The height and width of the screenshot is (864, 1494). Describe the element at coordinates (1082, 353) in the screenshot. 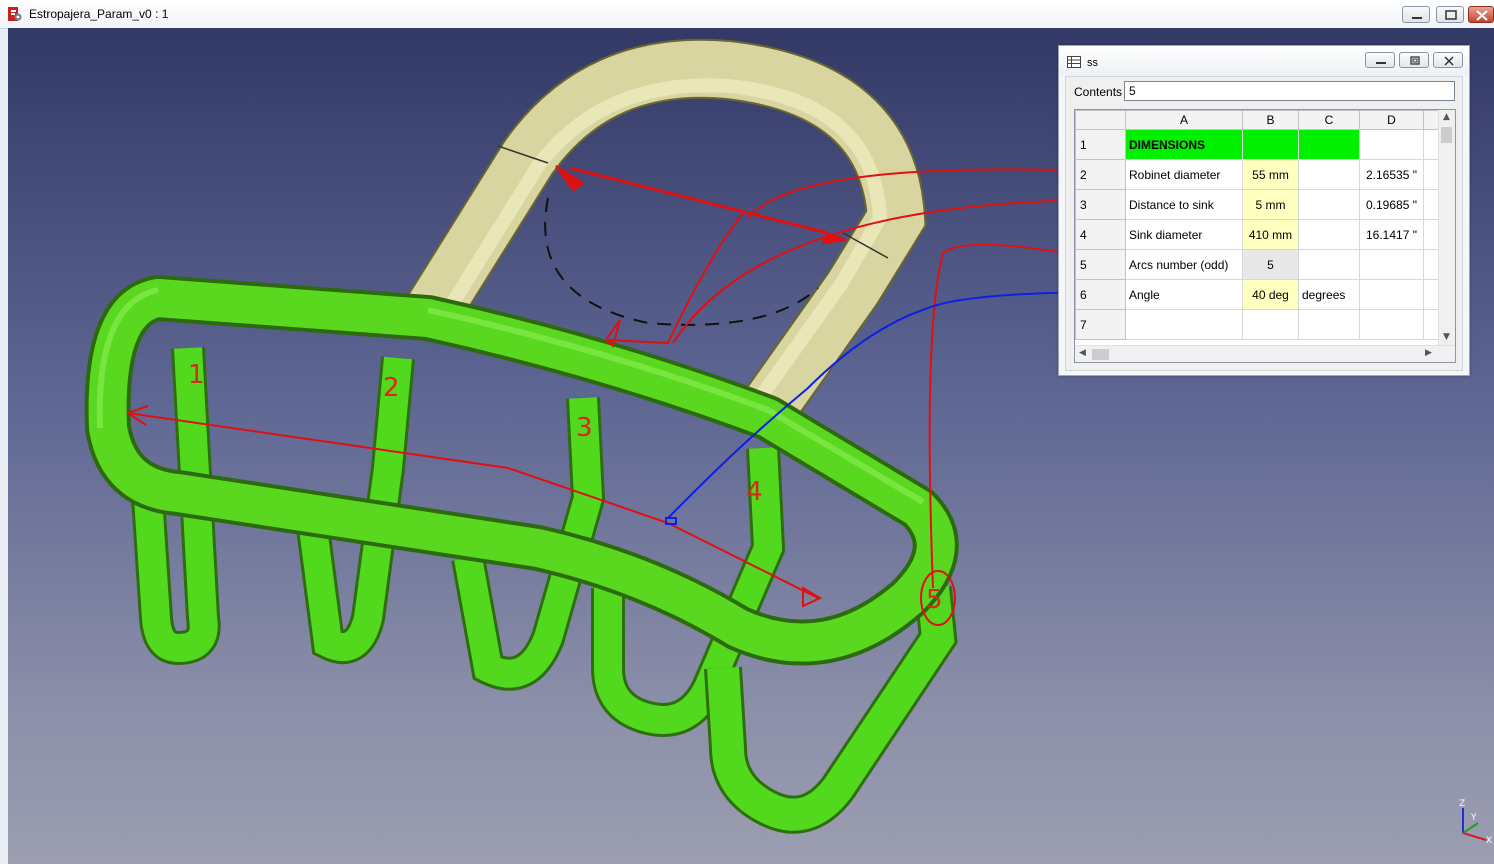

I see `scroll-left-icon: ◀` at that location.